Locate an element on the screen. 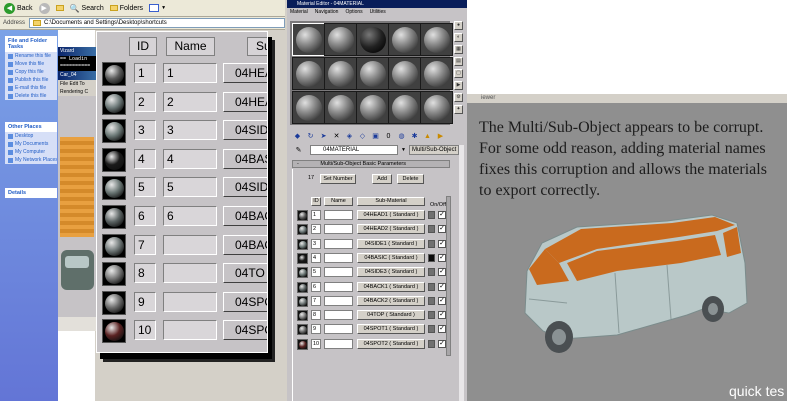 The width and height of the screenshot is (787, 401). place-item: My Computer is located at coordinates (31, 152).